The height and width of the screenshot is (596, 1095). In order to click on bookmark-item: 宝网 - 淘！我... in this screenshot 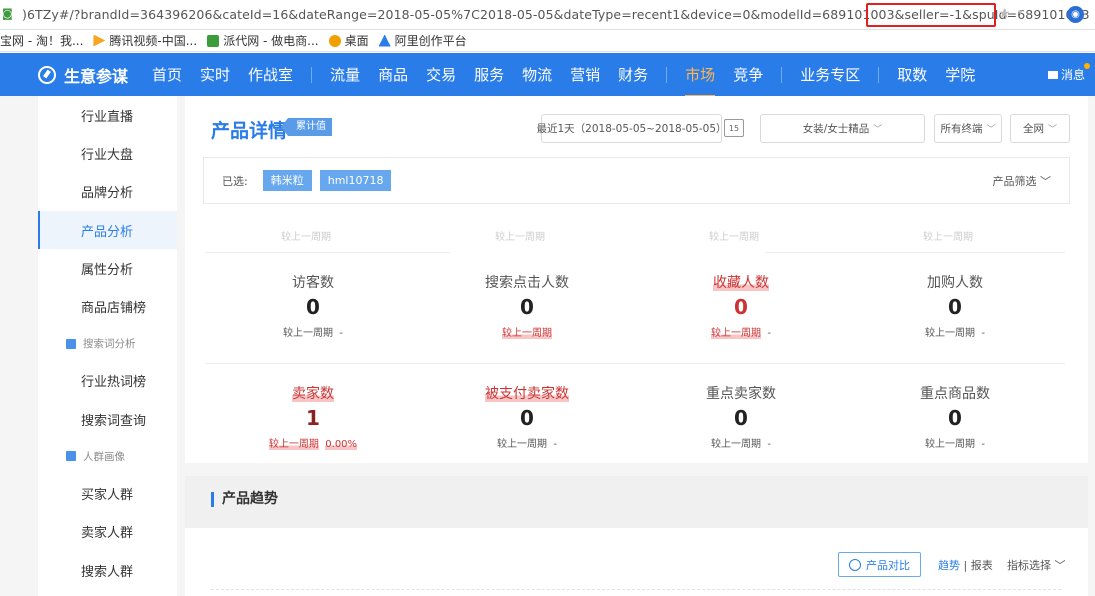, I will do `click(41, 40)`.